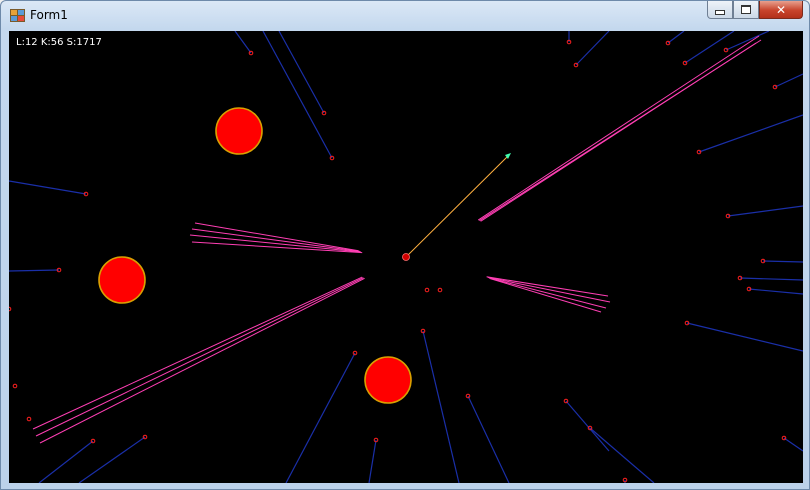  I want to click on hud-status: L:12 K:56 S:1717, so click(59, 42).